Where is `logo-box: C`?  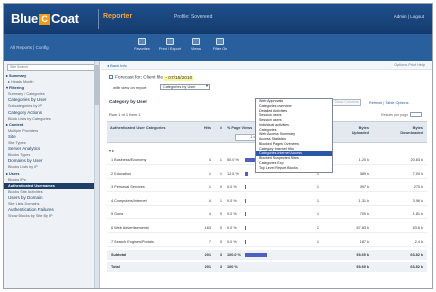 logo-box: C is located at coordinates (44, 19).